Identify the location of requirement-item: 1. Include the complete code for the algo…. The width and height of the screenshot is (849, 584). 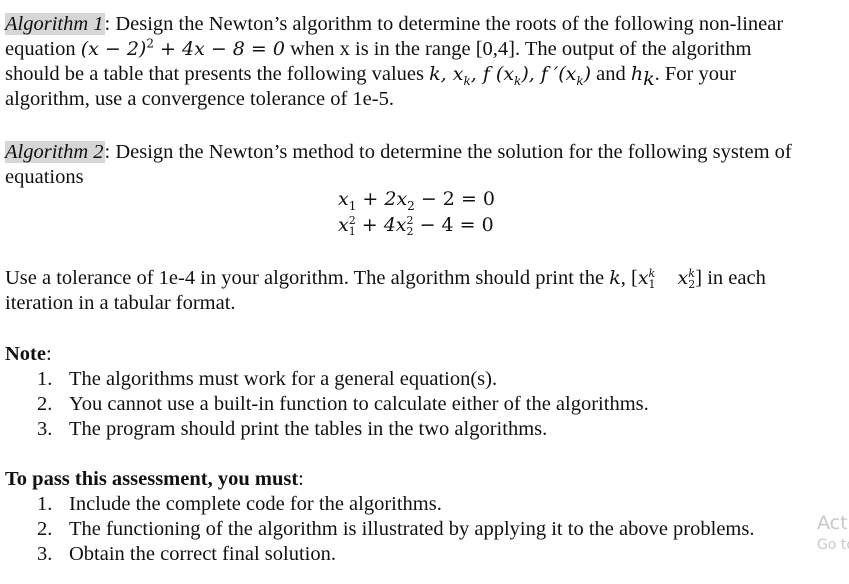
(239, 504).